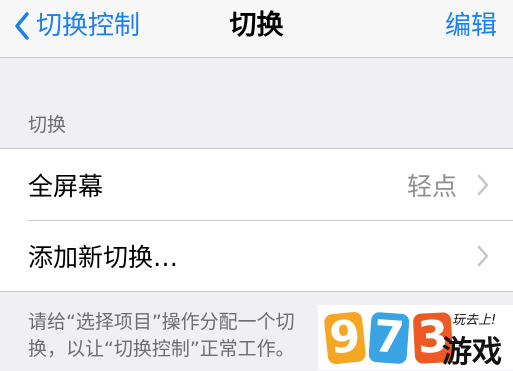  I want to click on site-watermark-logo: 9 7 3 玩去上! 游戏, so click(415, 337).